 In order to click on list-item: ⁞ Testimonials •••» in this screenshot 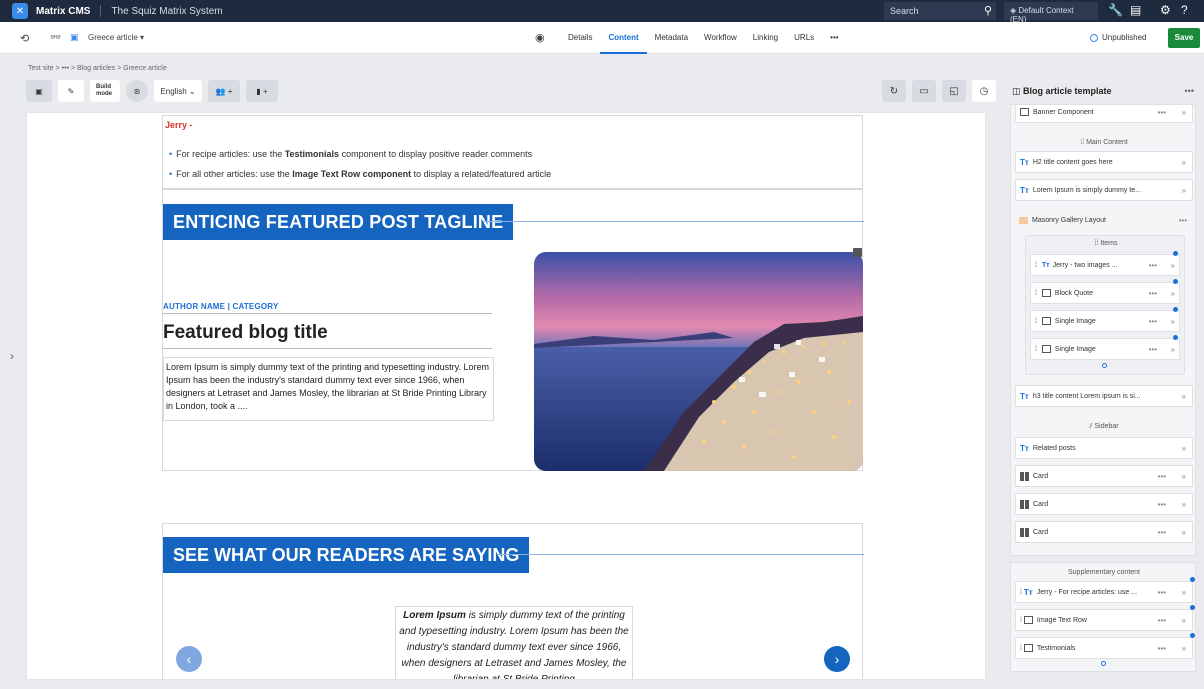, I will do `click(1104, 648)`.